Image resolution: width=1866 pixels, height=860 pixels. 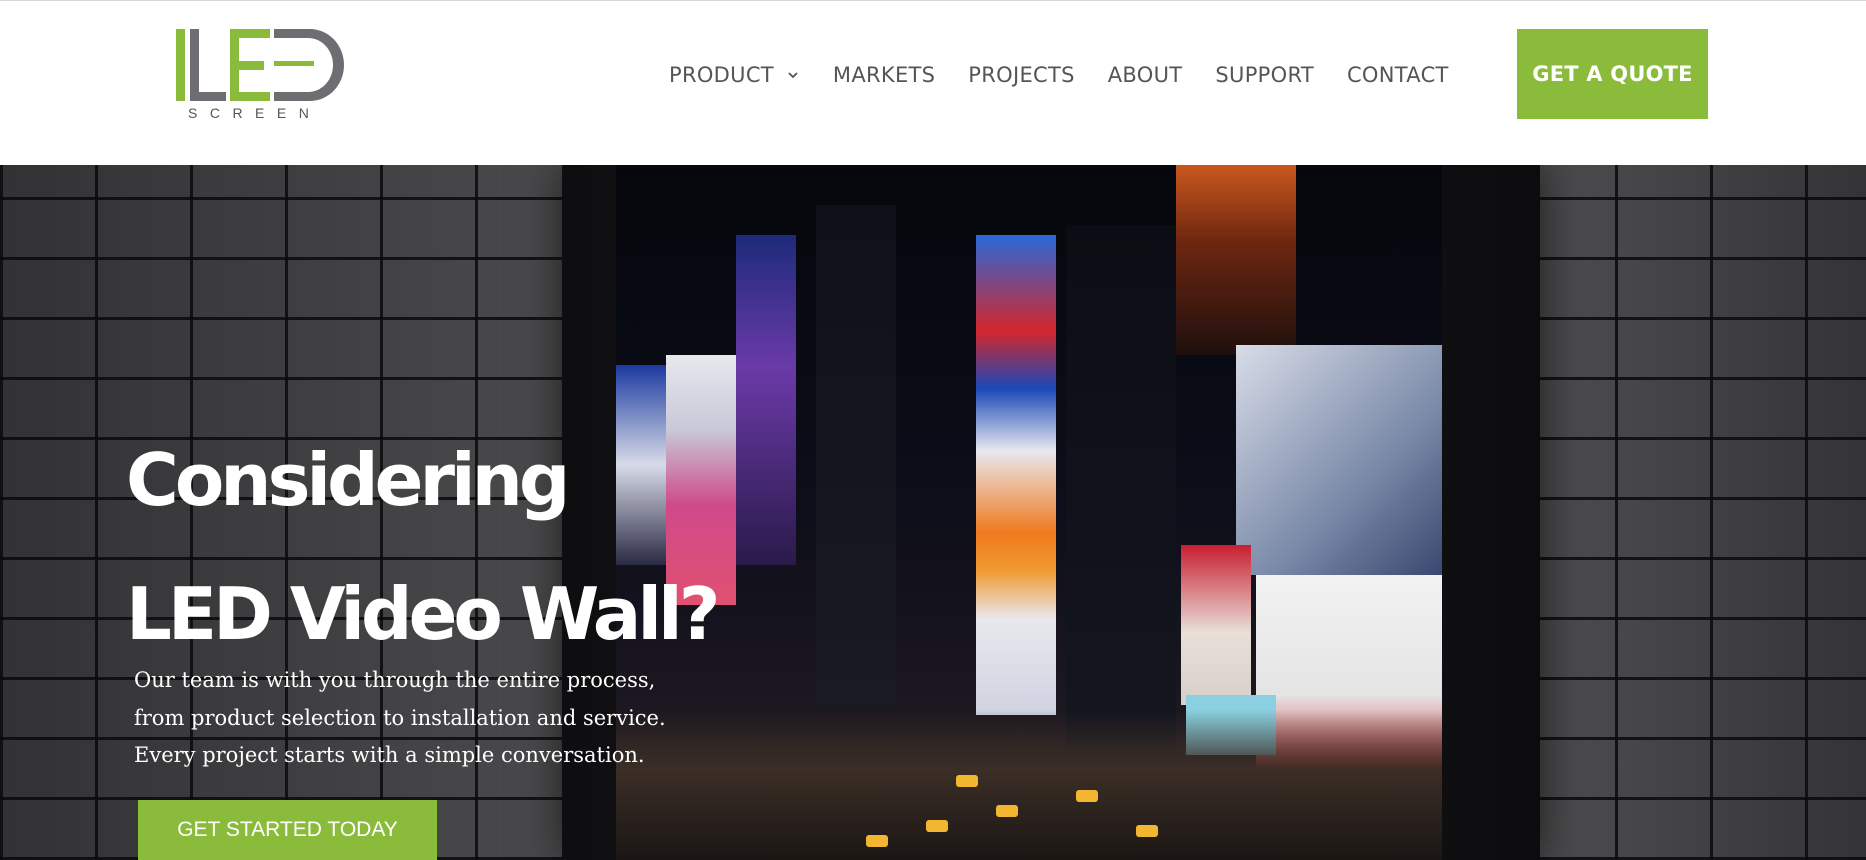 I want to click on led-screen-logo: SCREEN, so click(x=262, y=77).